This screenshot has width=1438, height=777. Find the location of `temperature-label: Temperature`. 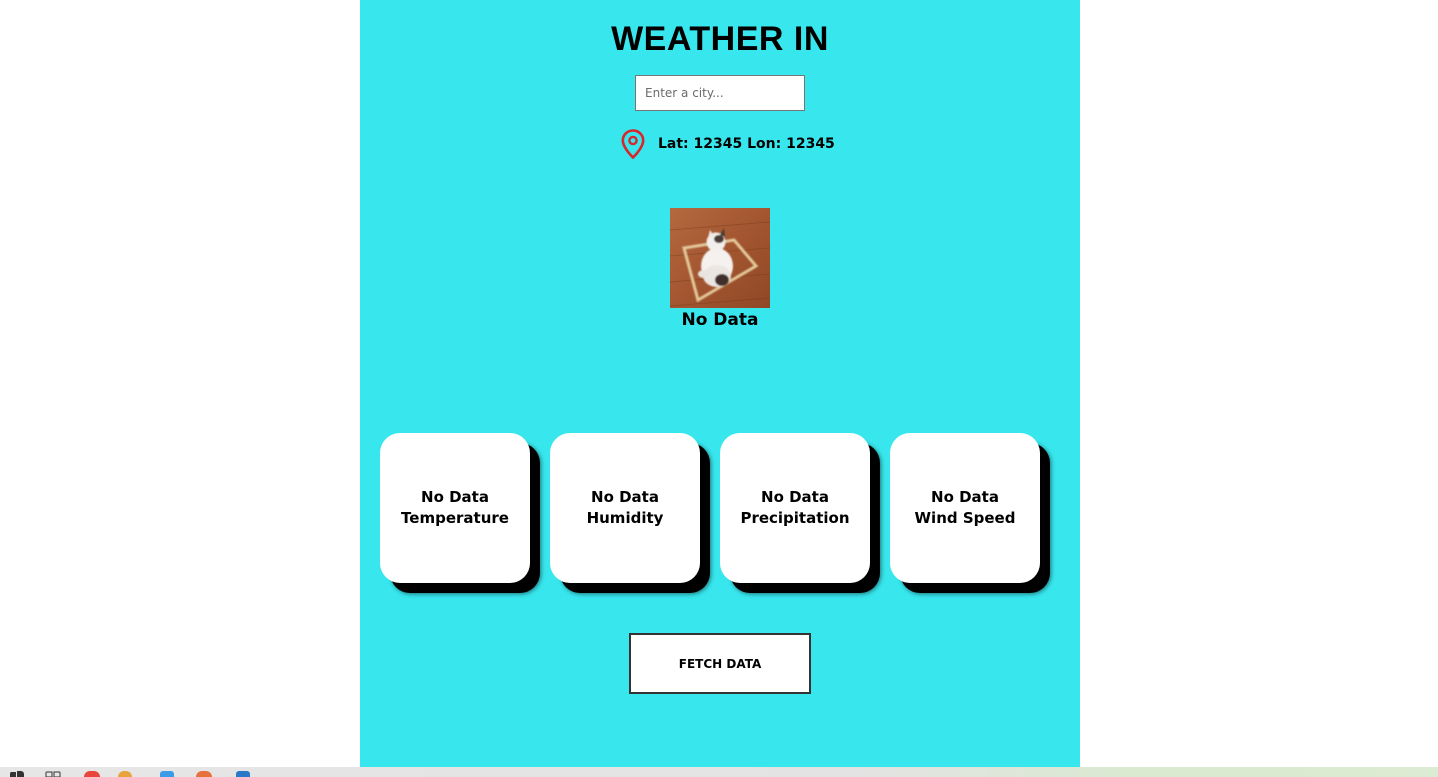

temperature-label: Temperature is located at coordinates (455, 518).